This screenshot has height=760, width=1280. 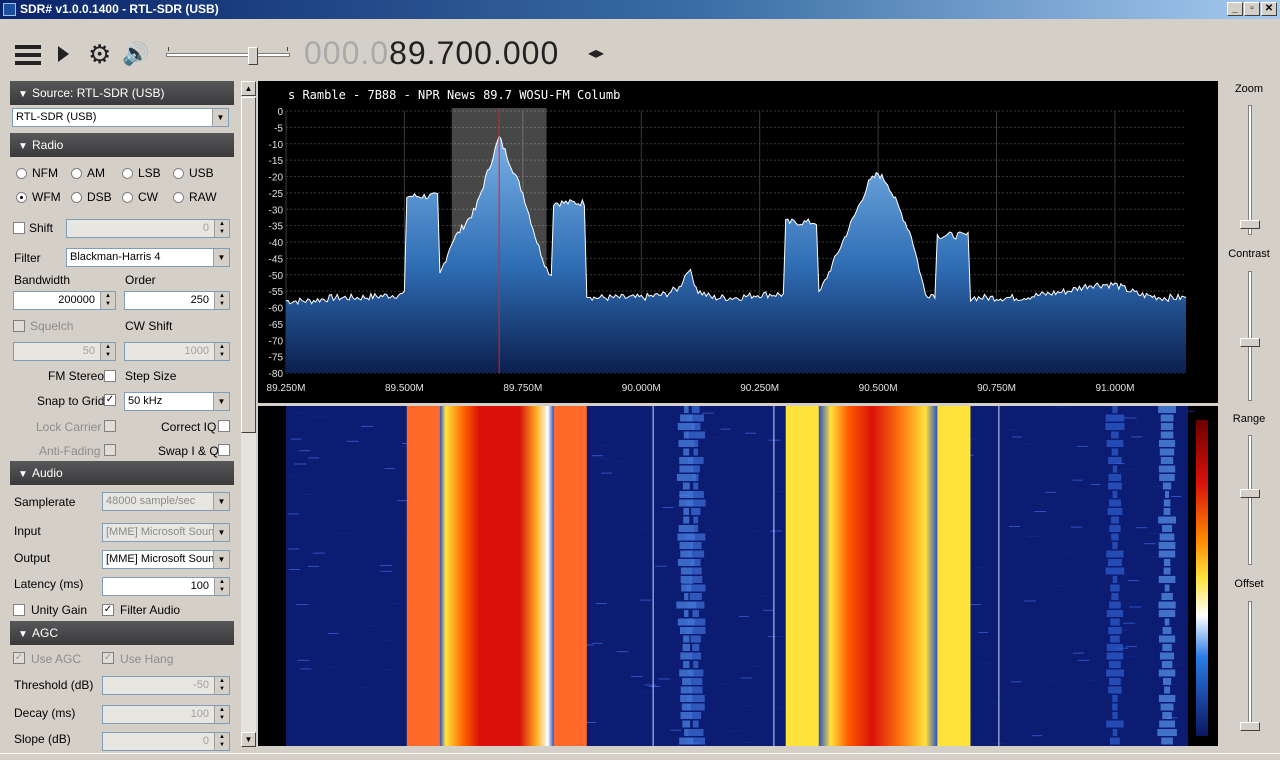 What do you see at coordinates (166, 714) in the screenshot?
I see `decay-input: 100 ▲ ▼` at bounding box center [166, 714].